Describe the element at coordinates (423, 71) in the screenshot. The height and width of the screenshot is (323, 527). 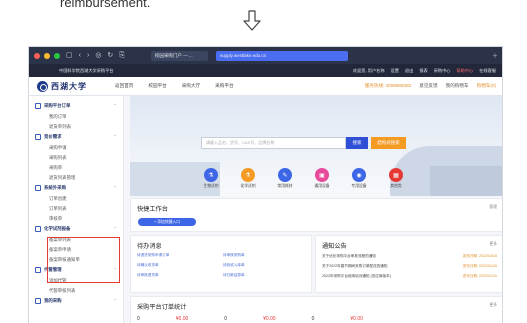
I see `system-link-report: 报表` at that location.